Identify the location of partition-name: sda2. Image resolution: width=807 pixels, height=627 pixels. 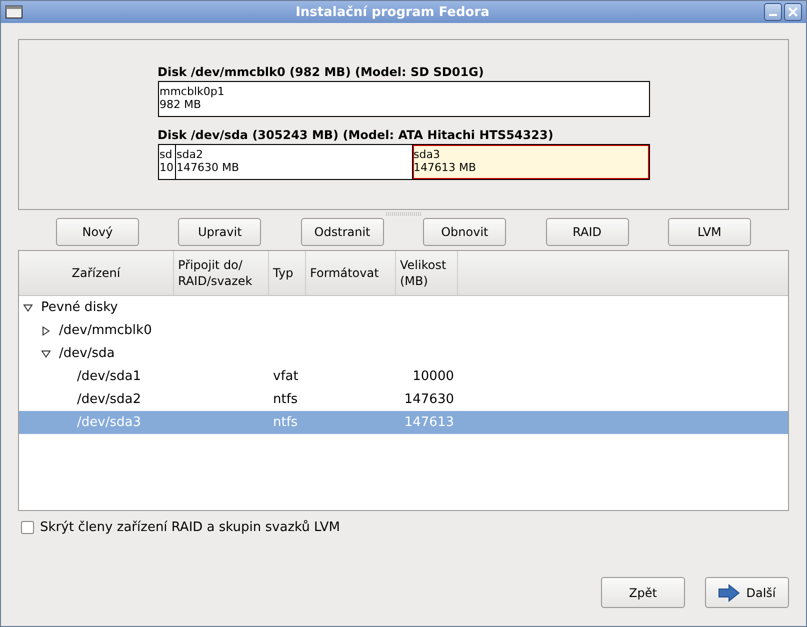
(190, 154).